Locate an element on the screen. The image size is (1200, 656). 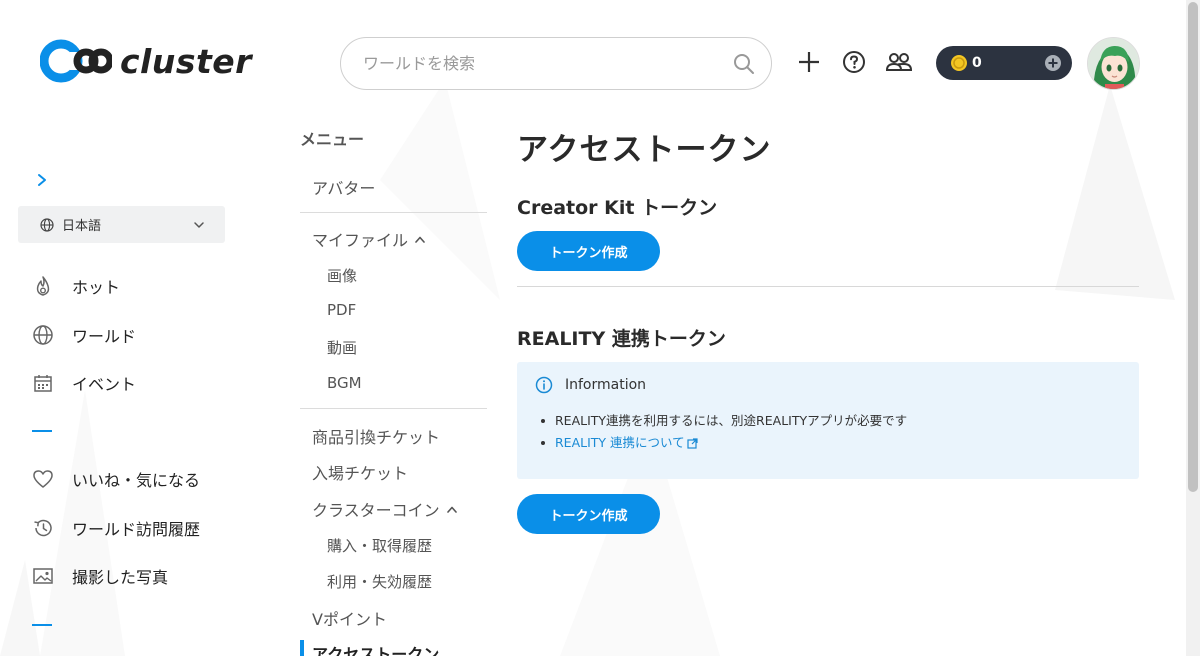
create-button is located at coordinates (809, 62).